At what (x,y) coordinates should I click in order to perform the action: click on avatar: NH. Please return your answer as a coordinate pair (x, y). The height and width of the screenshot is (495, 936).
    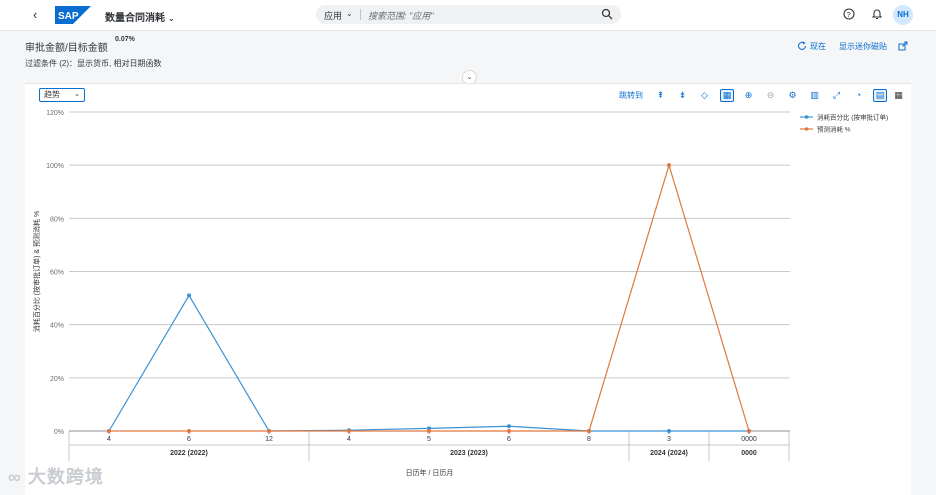
    Looking at the image, I should click on (903, 15).